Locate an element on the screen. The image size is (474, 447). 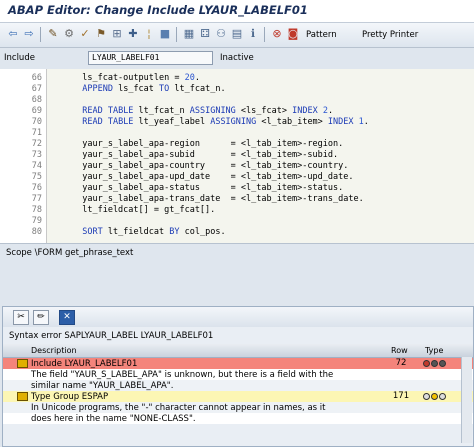
pencil-icon: ✏ is located at coordinates (41, 317).